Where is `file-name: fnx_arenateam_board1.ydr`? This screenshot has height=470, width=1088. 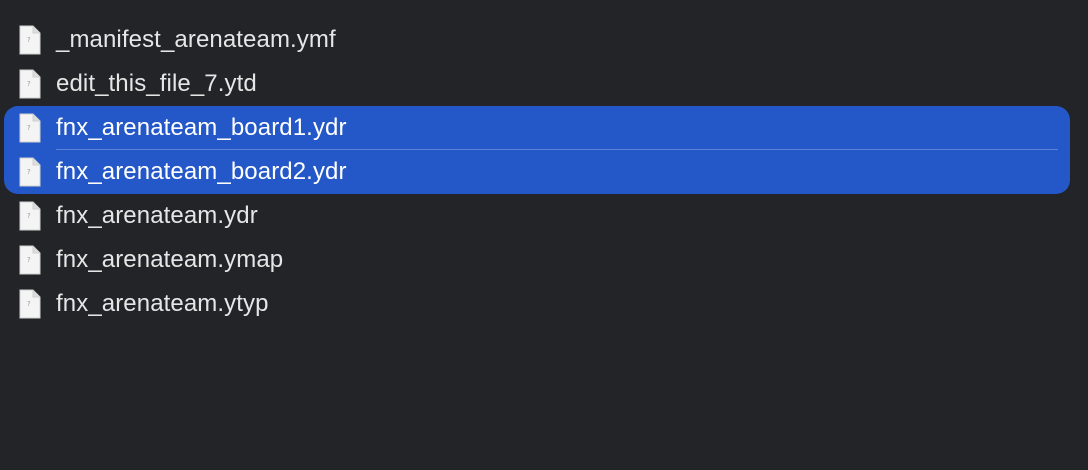
file-name: fnx_arenateam_board1.ydr is located at coordinates (201, 127).